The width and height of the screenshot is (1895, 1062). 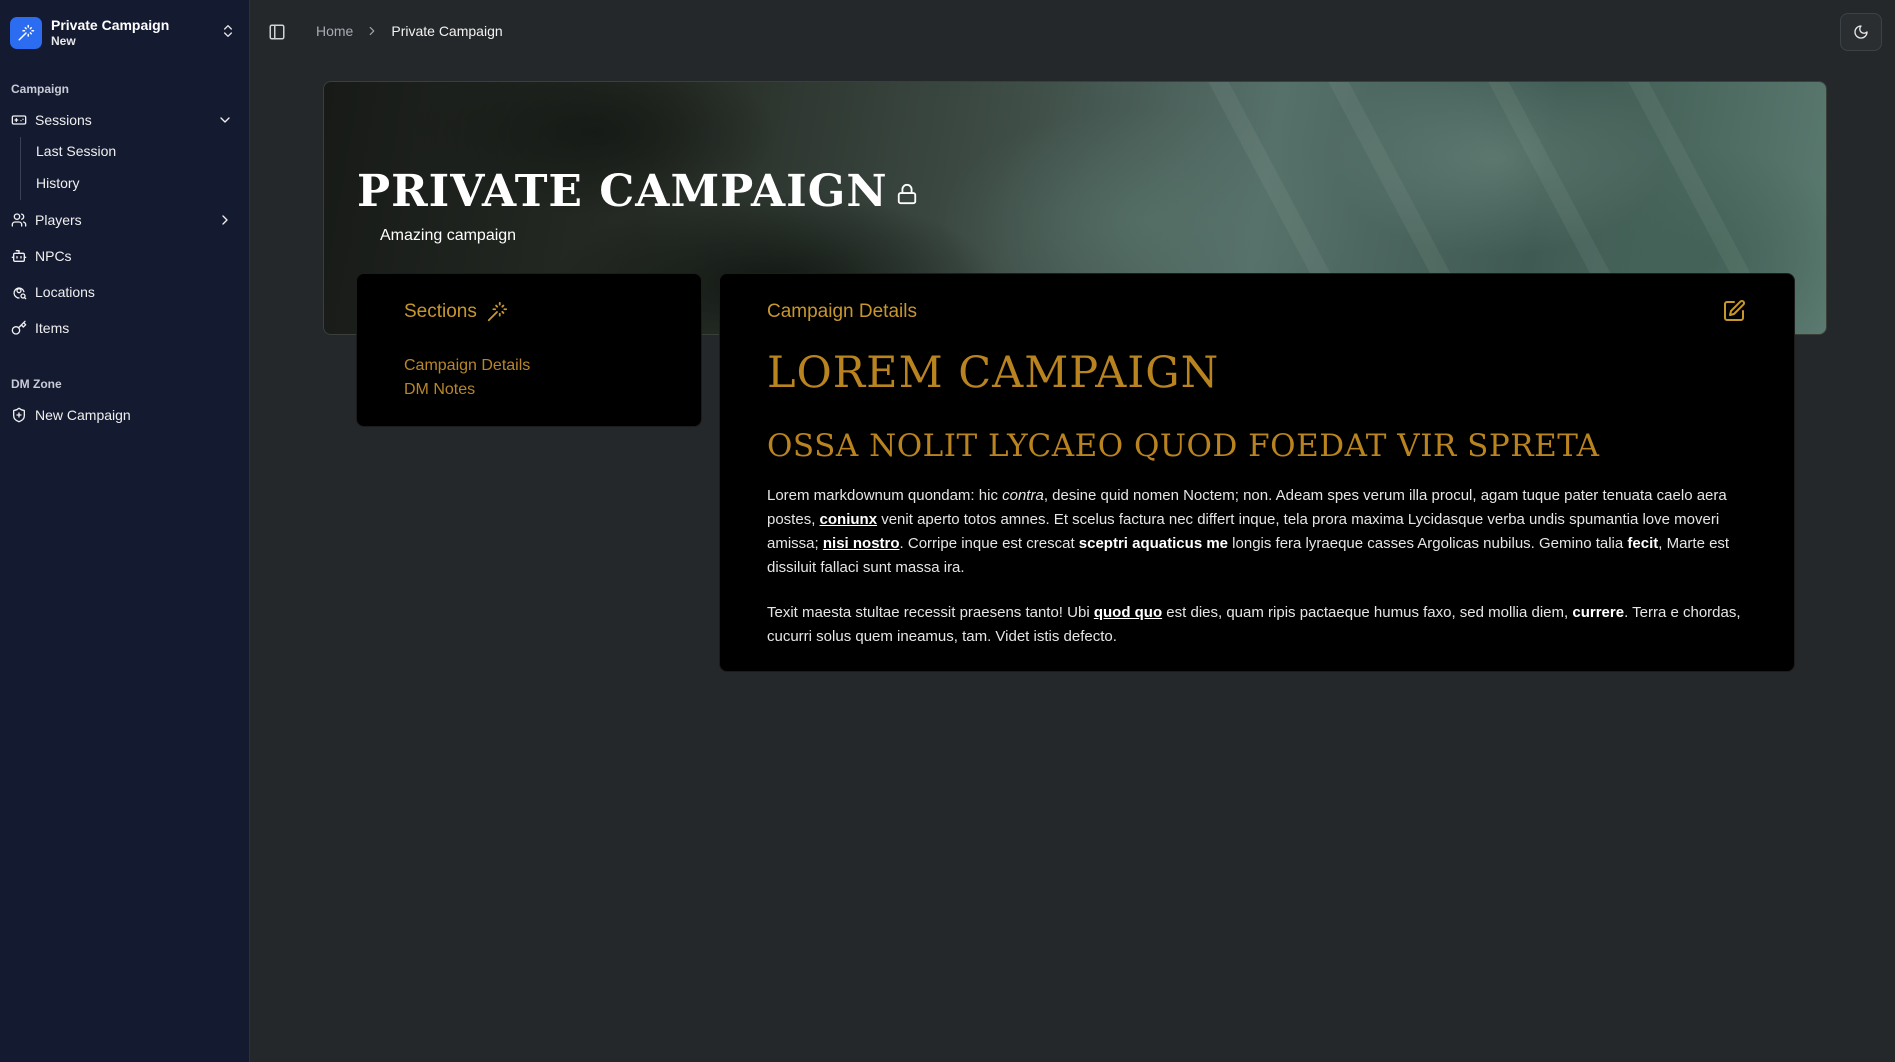 I want to click on sidebar-item-new-campaign: New Campaign, so click(x=122, y=415).